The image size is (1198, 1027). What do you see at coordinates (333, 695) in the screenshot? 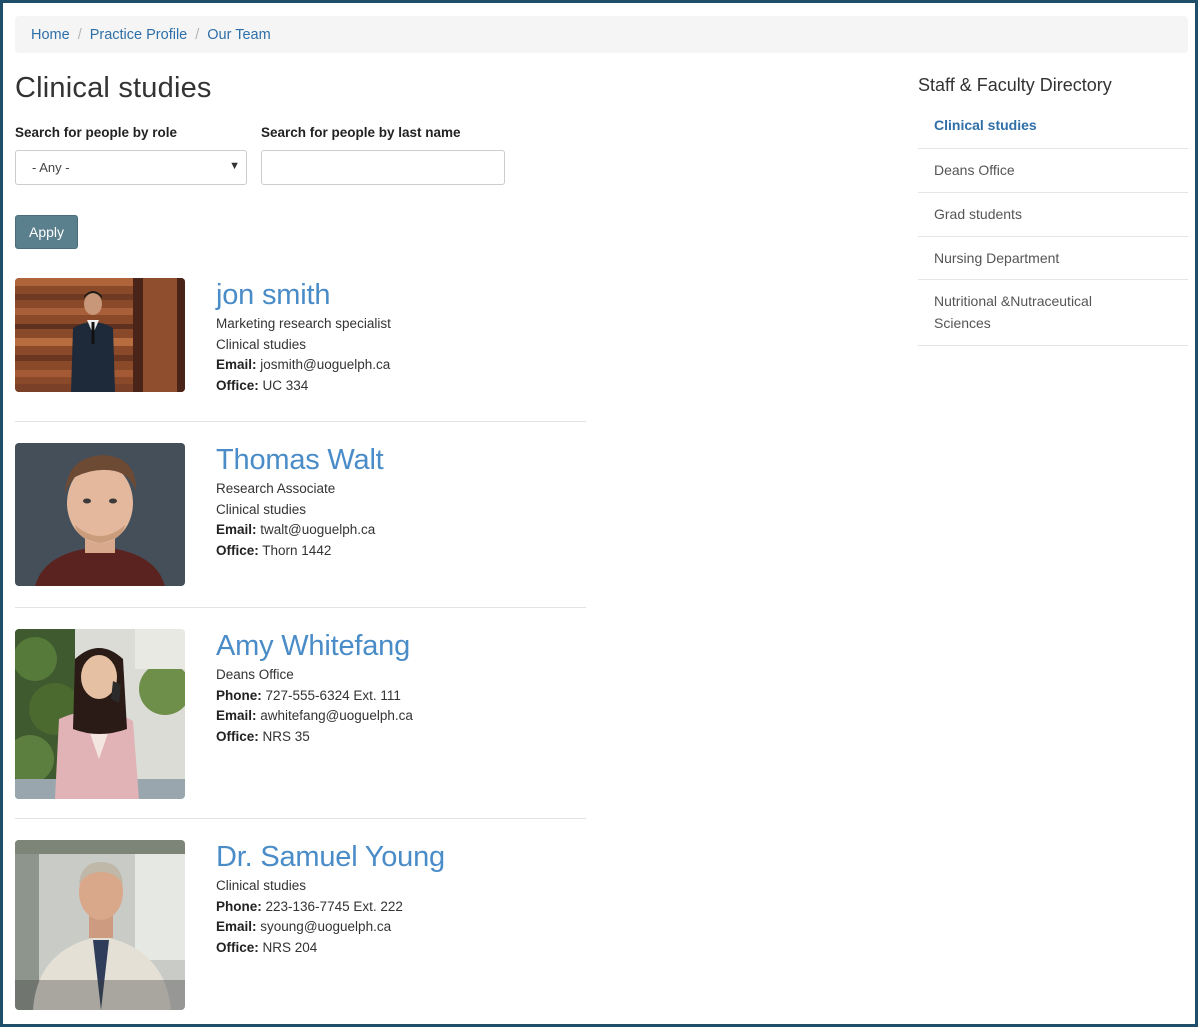
I see `person-phone: 727-555-6324 Ext. 111` at bounding box center [333, 695].